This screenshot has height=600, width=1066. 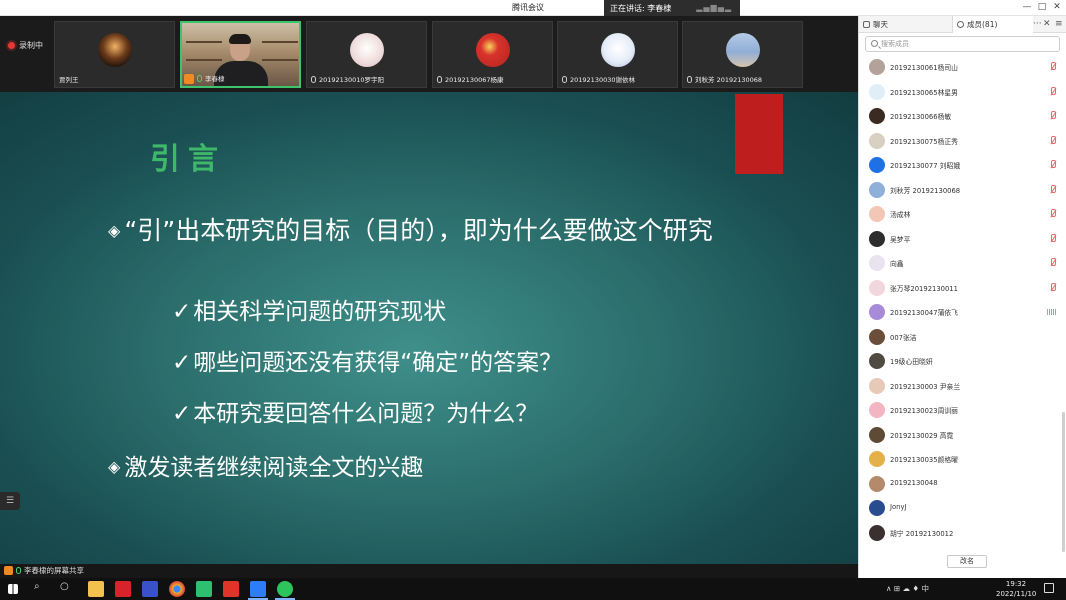 I want to click on member-name: 刘秋芳 20192130068, so click(x=925, y=190).